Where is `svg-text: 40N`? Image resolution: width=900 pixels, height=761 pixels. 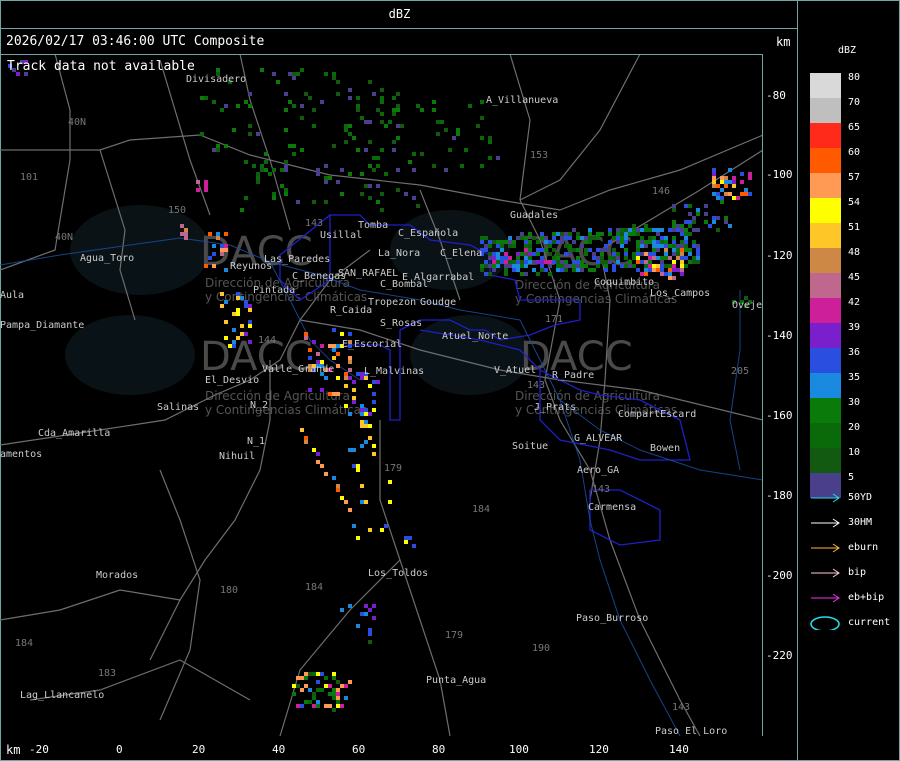 svg-text: 40N is located at coordinates (77, 122).